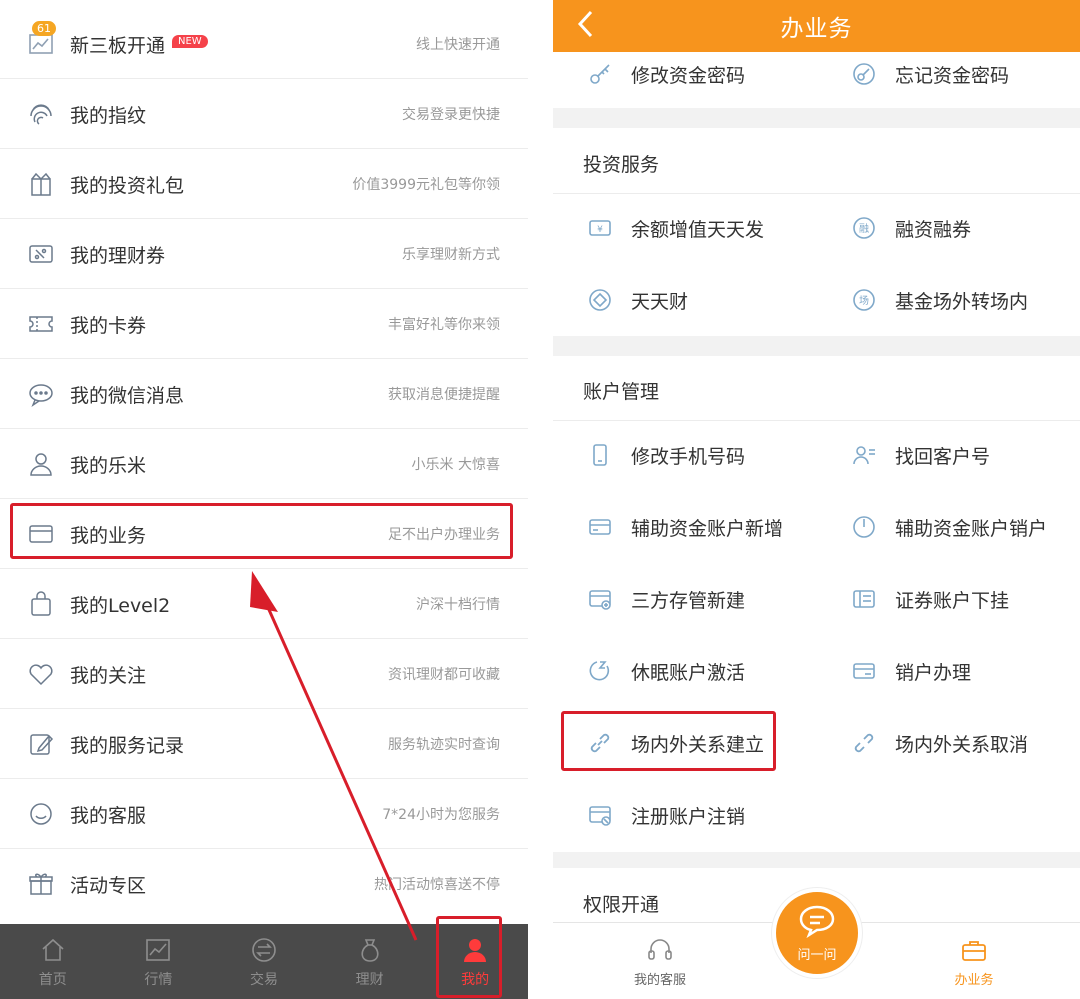 This screenshot has height=999, width=1080. I want to click on menu-item-level2: 我的Level2 沪深十档行情, so click(264, 604).